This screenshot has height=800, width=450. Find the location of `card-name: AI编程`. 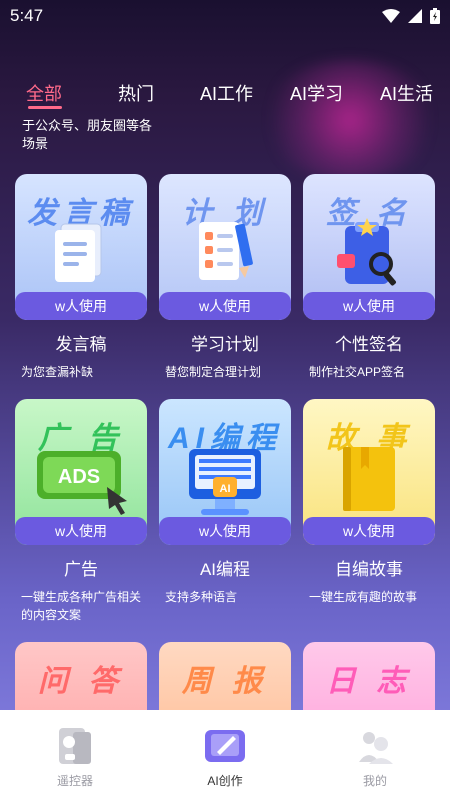

card-name: AI编程 is located at coordinates (225, 569).